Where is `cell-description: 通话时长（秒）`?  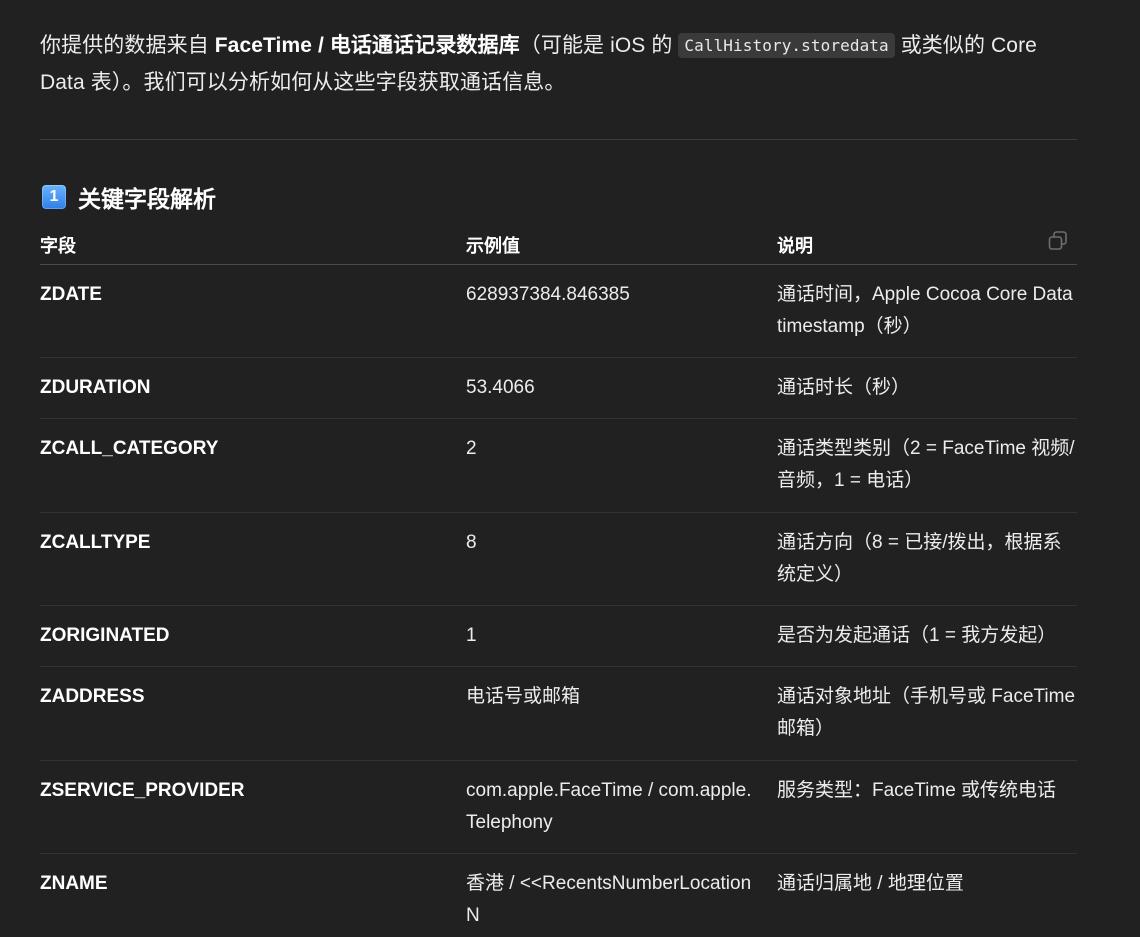
cell-description: 通话时长（秒） is located at coordinates (844, 387).